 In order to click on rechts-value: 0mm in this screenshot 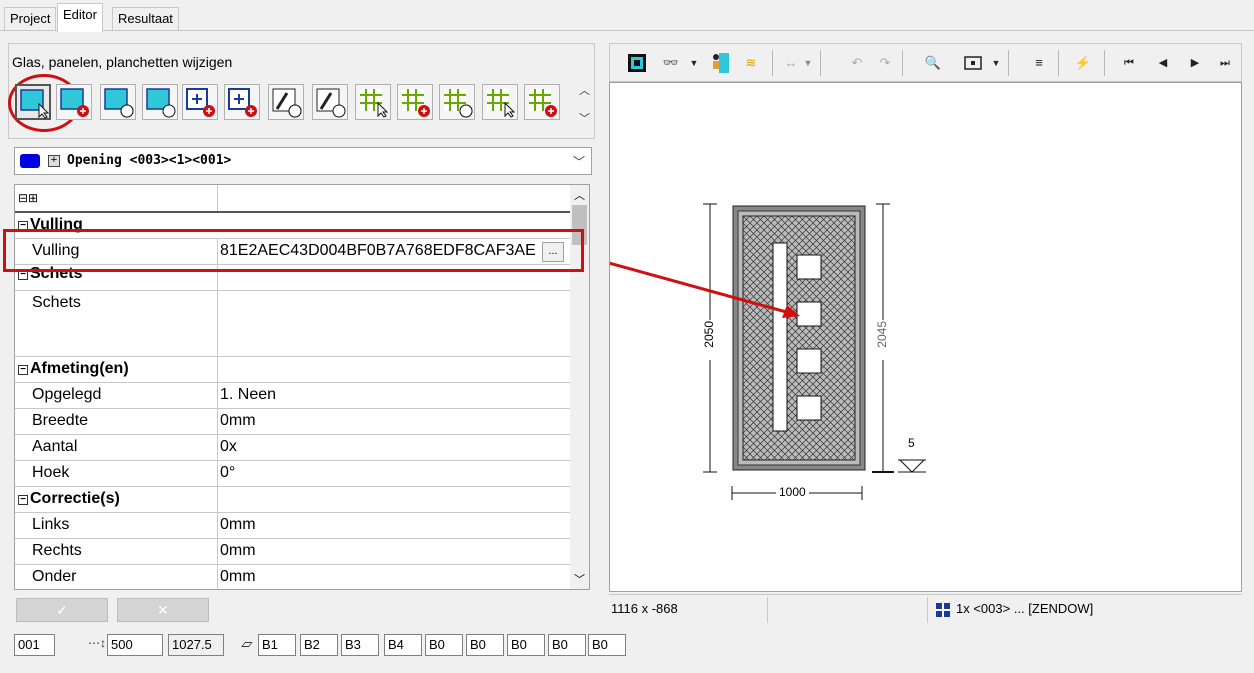, I will do `click(238, 551)`.